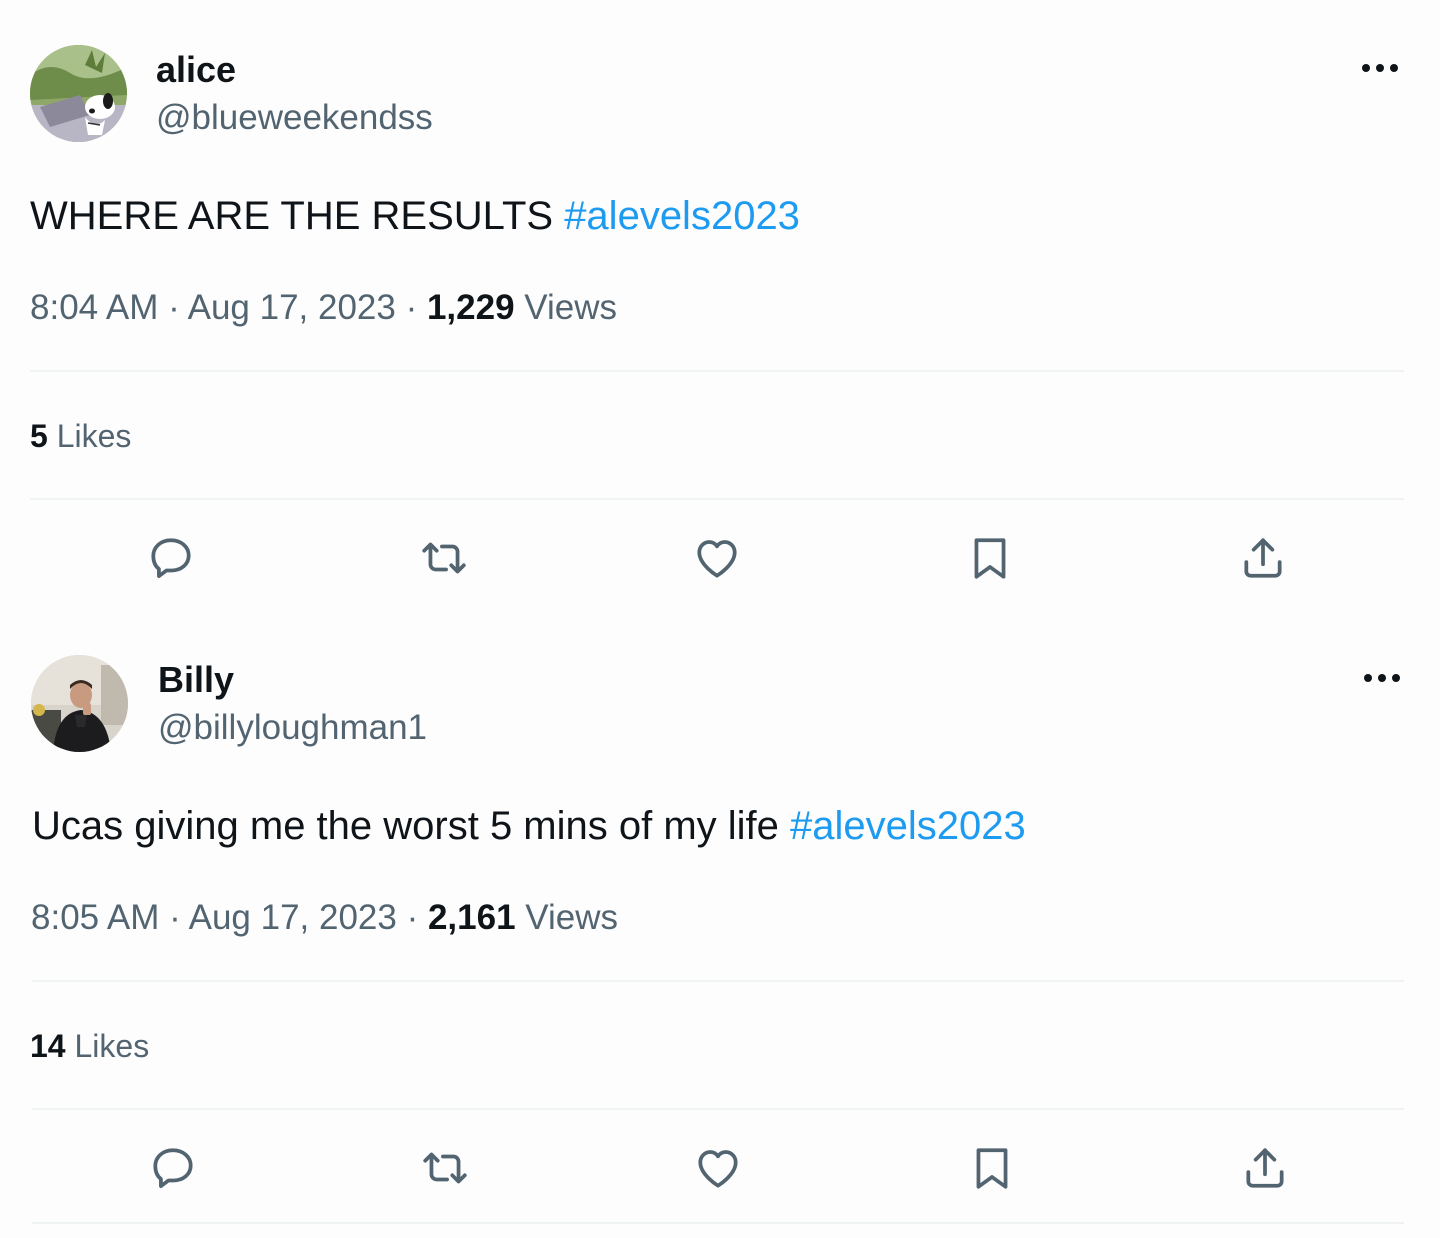 The height and width of the screenshot is (1238, 1440). What do you see at coordinates (294, 118) in the screenshot?
I see `user-handle: @blueweekendss` at bounding box center [294, 118].